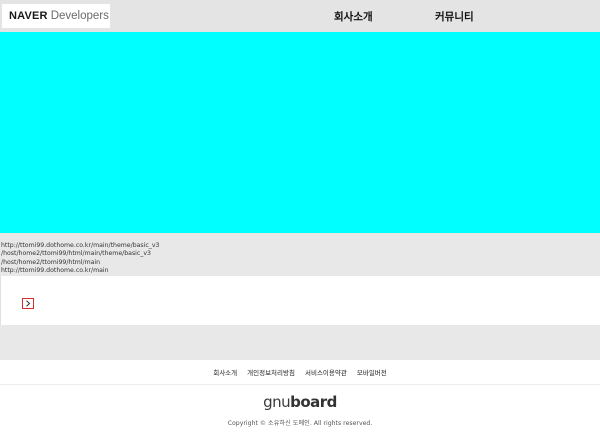 The width and height of the screenshot is (600, 435). I want to click on next-button, so click(28, 303).